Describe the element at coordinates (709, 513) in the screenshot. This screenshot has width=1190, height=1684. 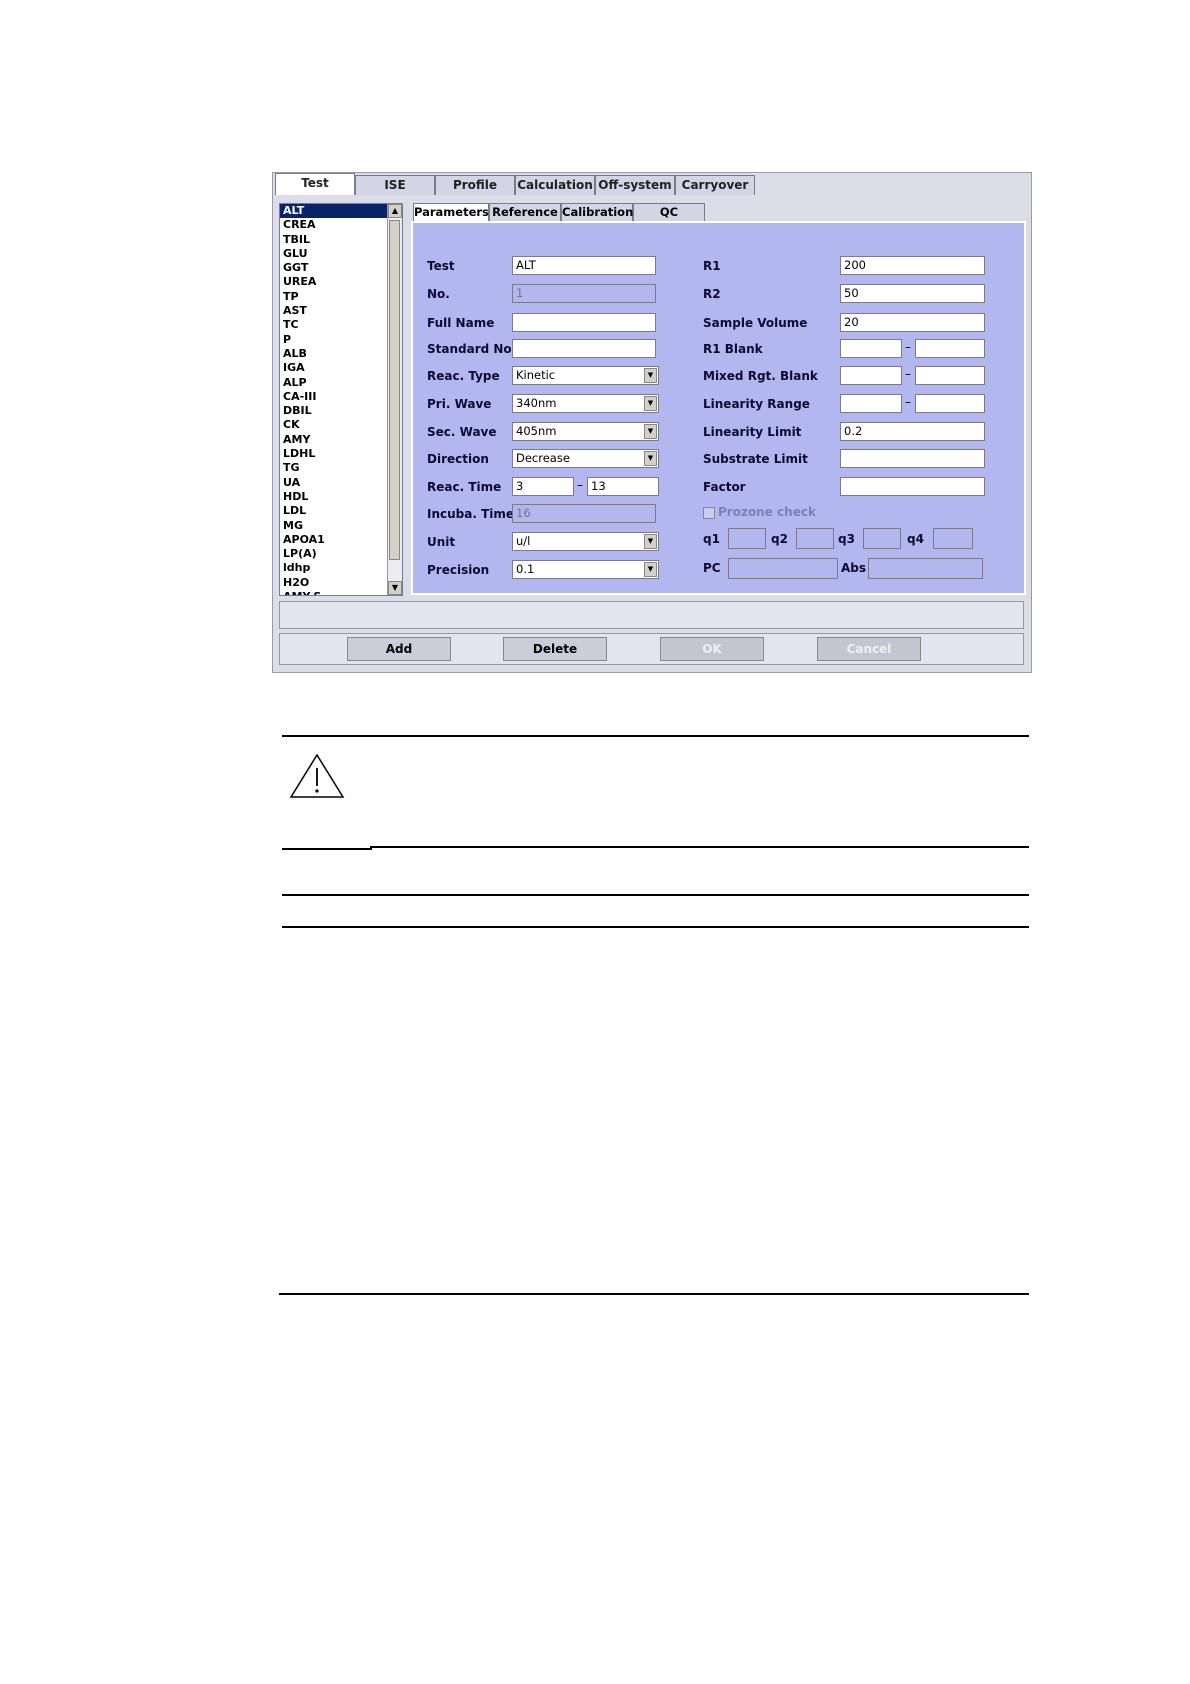
I see `prozone-checkbox` at that location.